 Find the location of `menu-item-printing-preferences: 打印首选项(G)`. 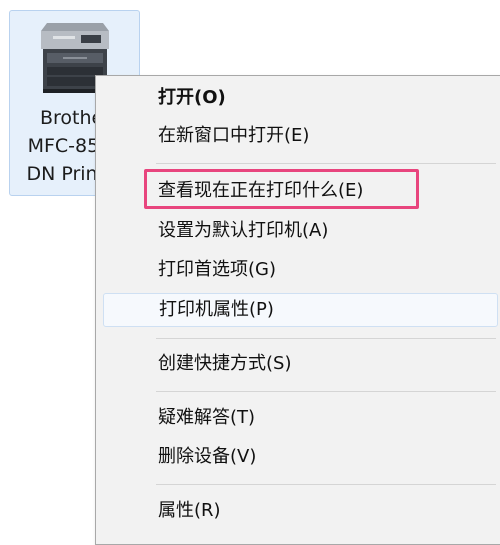

menu-item-printing-preferences: 打印首选项(G) is located at coordinates (298, 270).